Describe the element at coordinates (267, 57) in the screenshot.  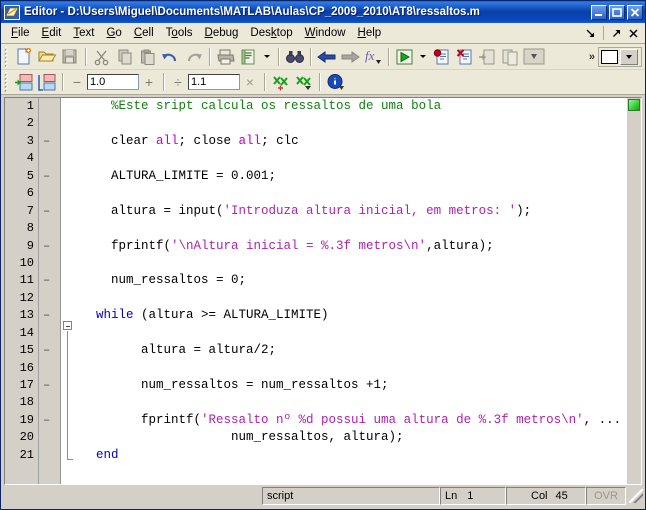
I see `print-dropdown-arrow-icon` at that location.